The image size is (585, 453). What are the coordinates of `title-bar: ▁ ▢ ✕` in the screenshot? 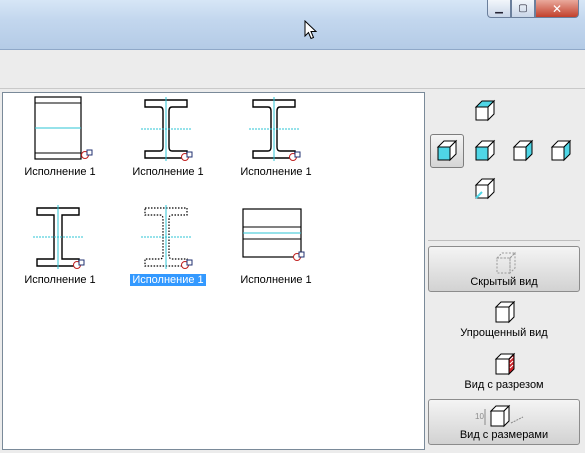 It's located at (292, 25).